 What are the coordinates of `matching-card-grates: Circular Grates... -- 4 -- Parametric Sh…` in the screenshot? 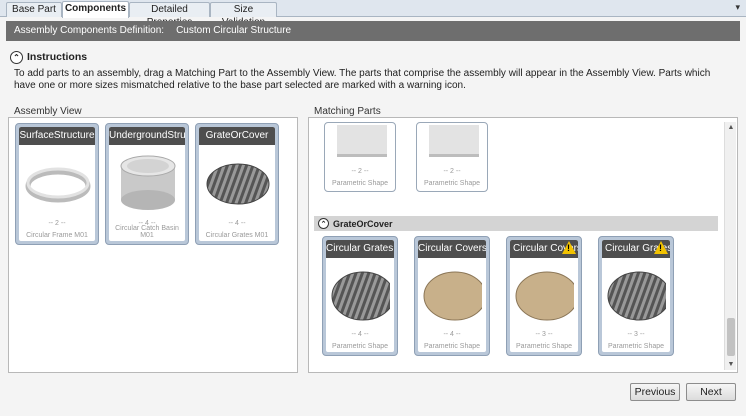 It's located at (360, 296).